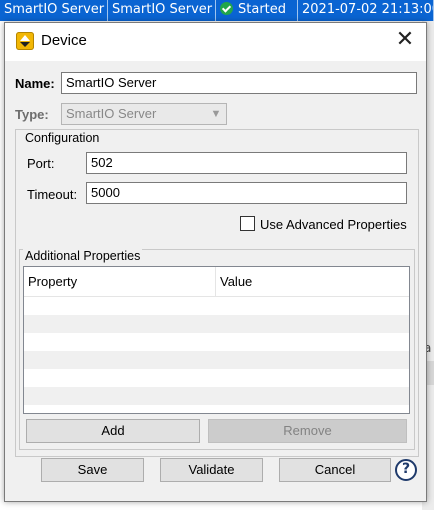 This screenshot has height=510, width=434. Describe the element at coordinates (262, 9) in the screenshot. I see `bg-status-text: Started` at that location.